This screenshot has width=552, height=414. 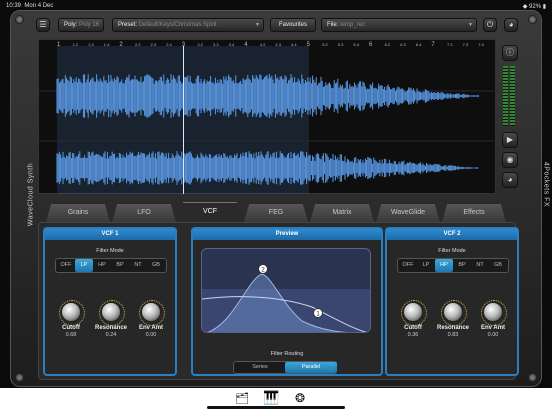 I want to click on vendor-label: 4Pockets FX, so click(x=546, y=184).